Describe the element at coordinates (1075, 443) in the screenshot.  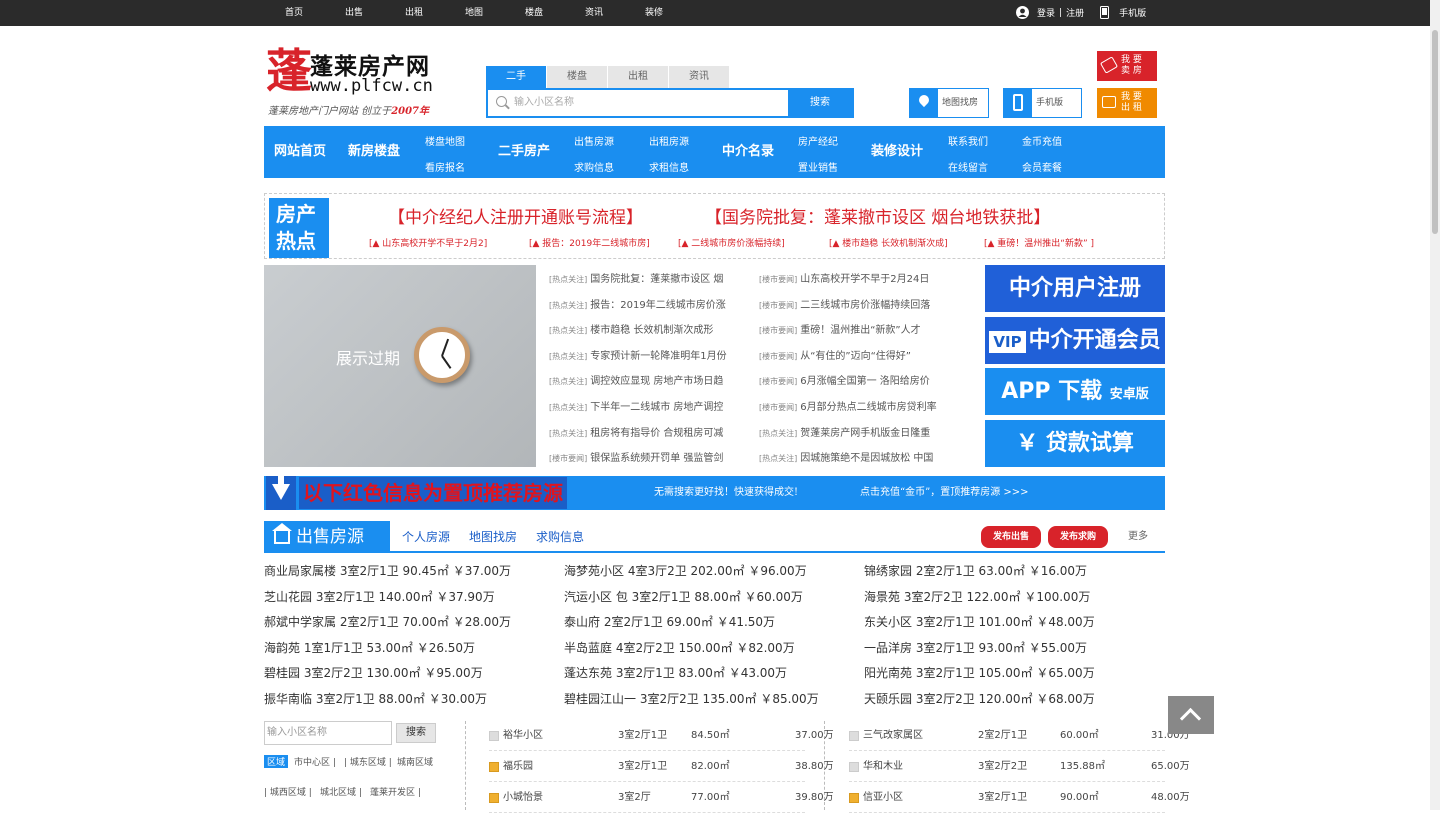
I see `loan-calculator-button: ￥ 贷款试算` at that location.